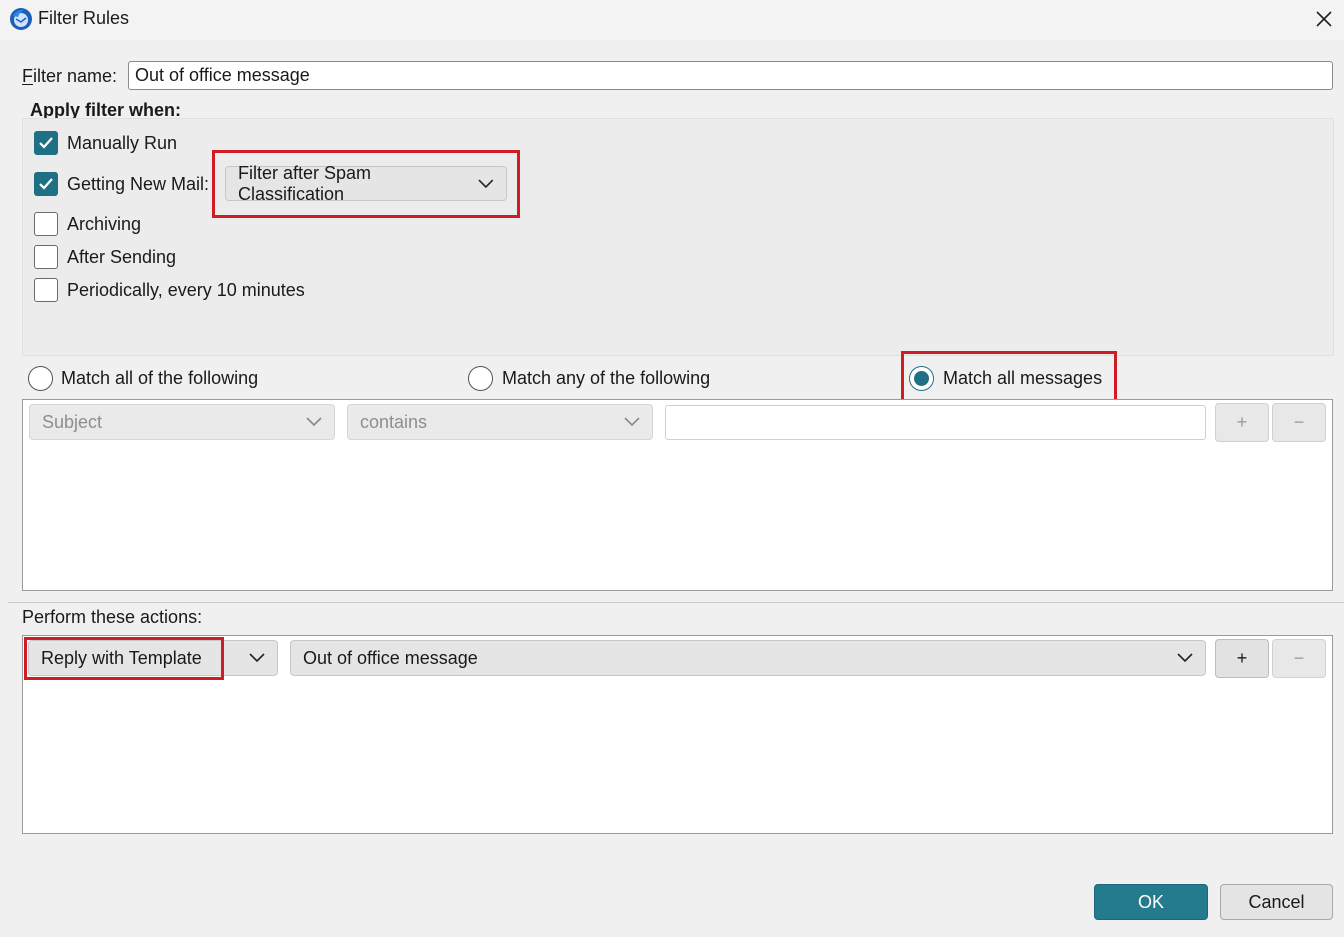  Describe the element at coordinates (390, 657) in the screenshot. I see `template-value: Out of office message` at that location.